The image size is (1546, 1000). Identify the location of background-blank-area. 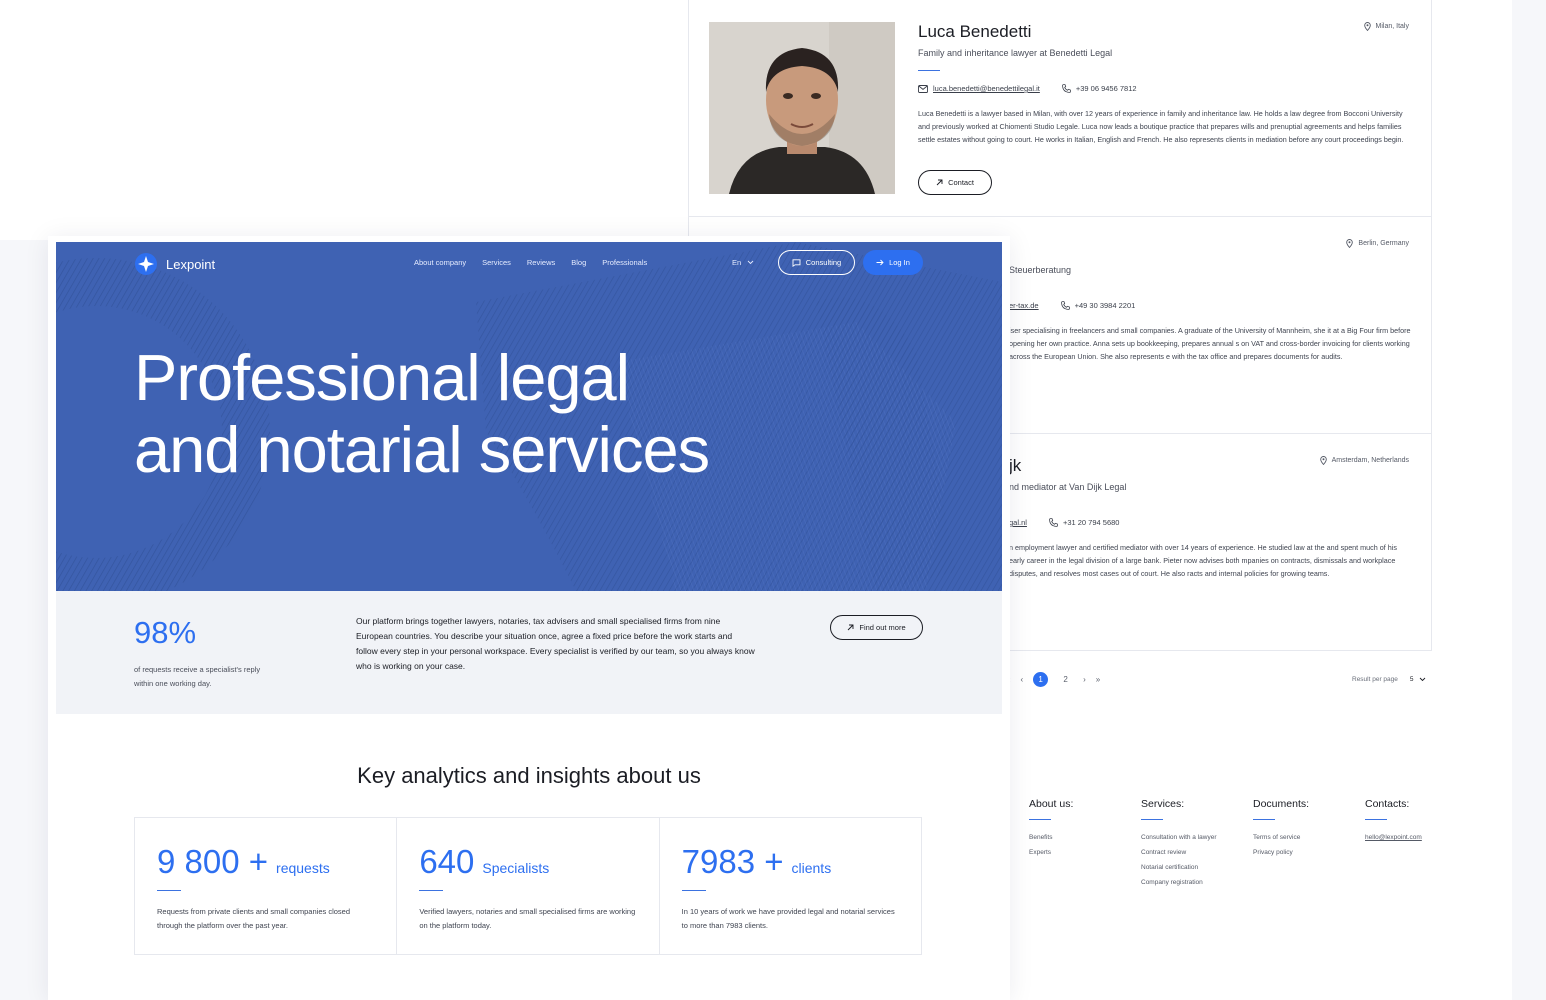
(303, 120).